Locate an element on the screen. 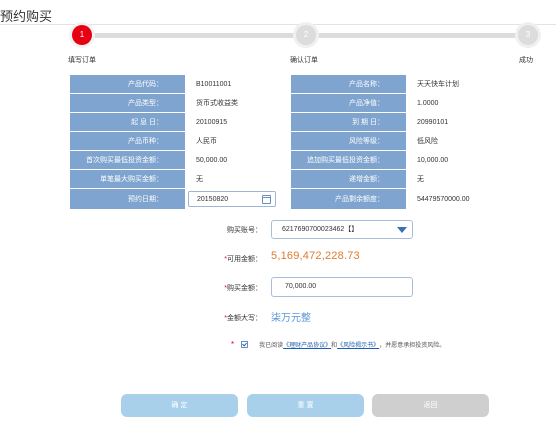 This screenshot has height=421, width=556. first-min-invest-label: 首次购买最低投资金额： is located at coordinates (127, 160).